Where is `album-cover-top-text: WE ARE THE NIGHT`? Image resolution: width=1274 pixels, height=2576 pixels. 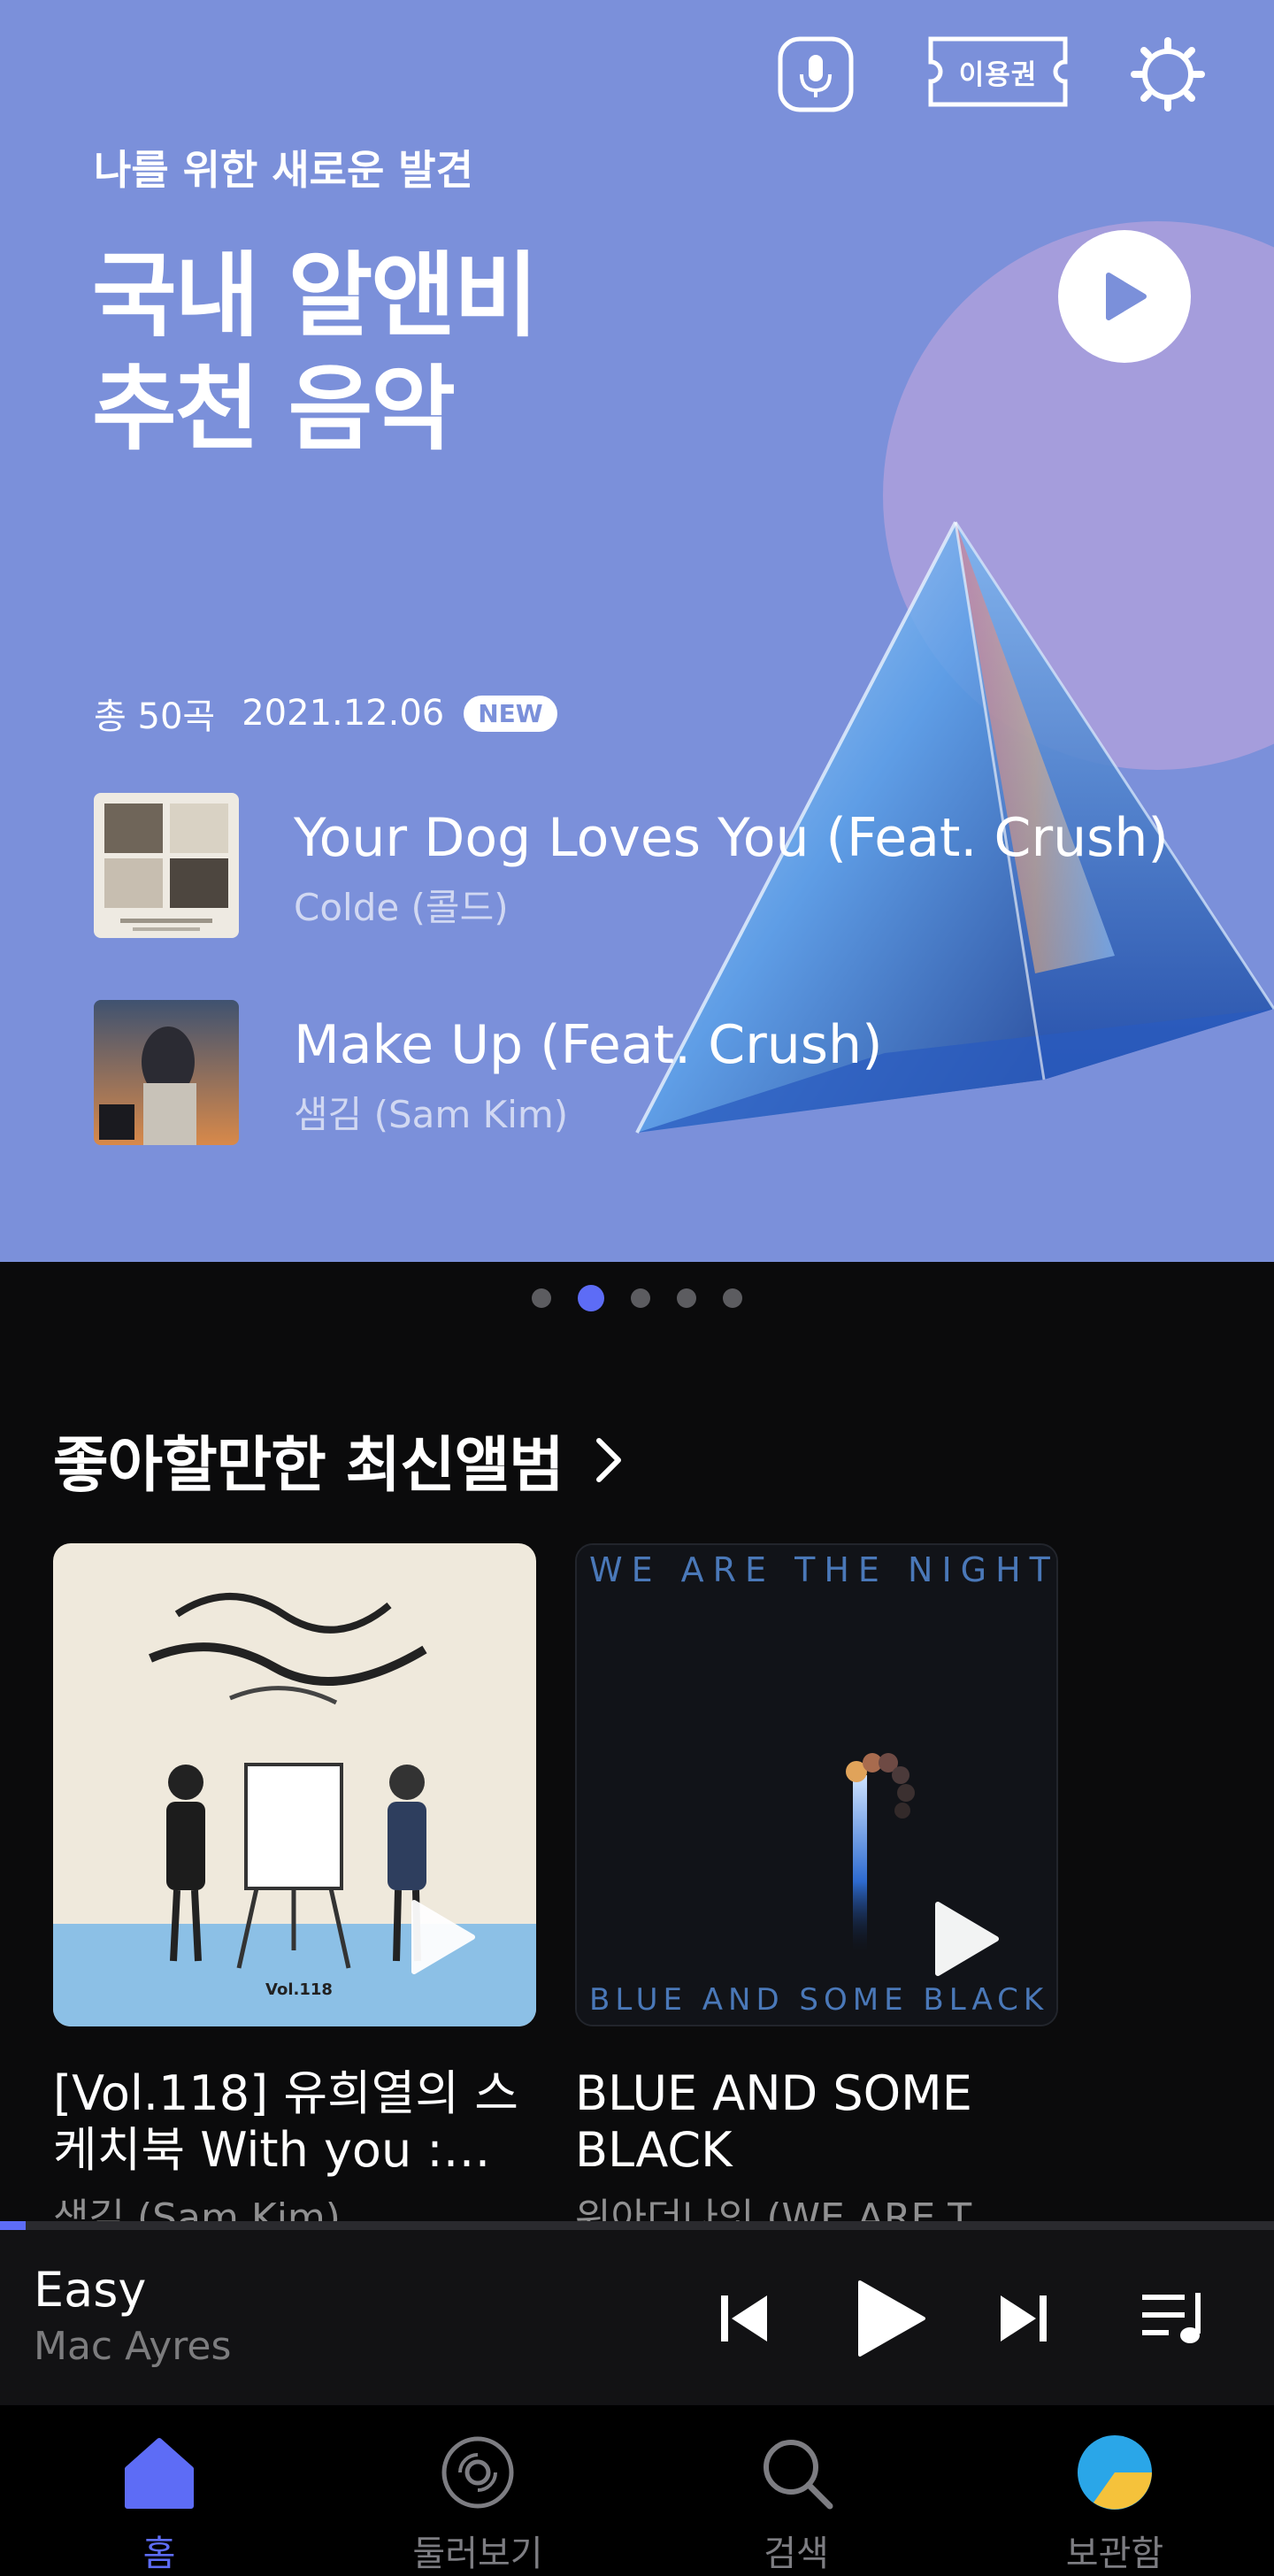
album-cover-top-text: WE ARE THE NIGHT is located at coordinates (823, 1569).